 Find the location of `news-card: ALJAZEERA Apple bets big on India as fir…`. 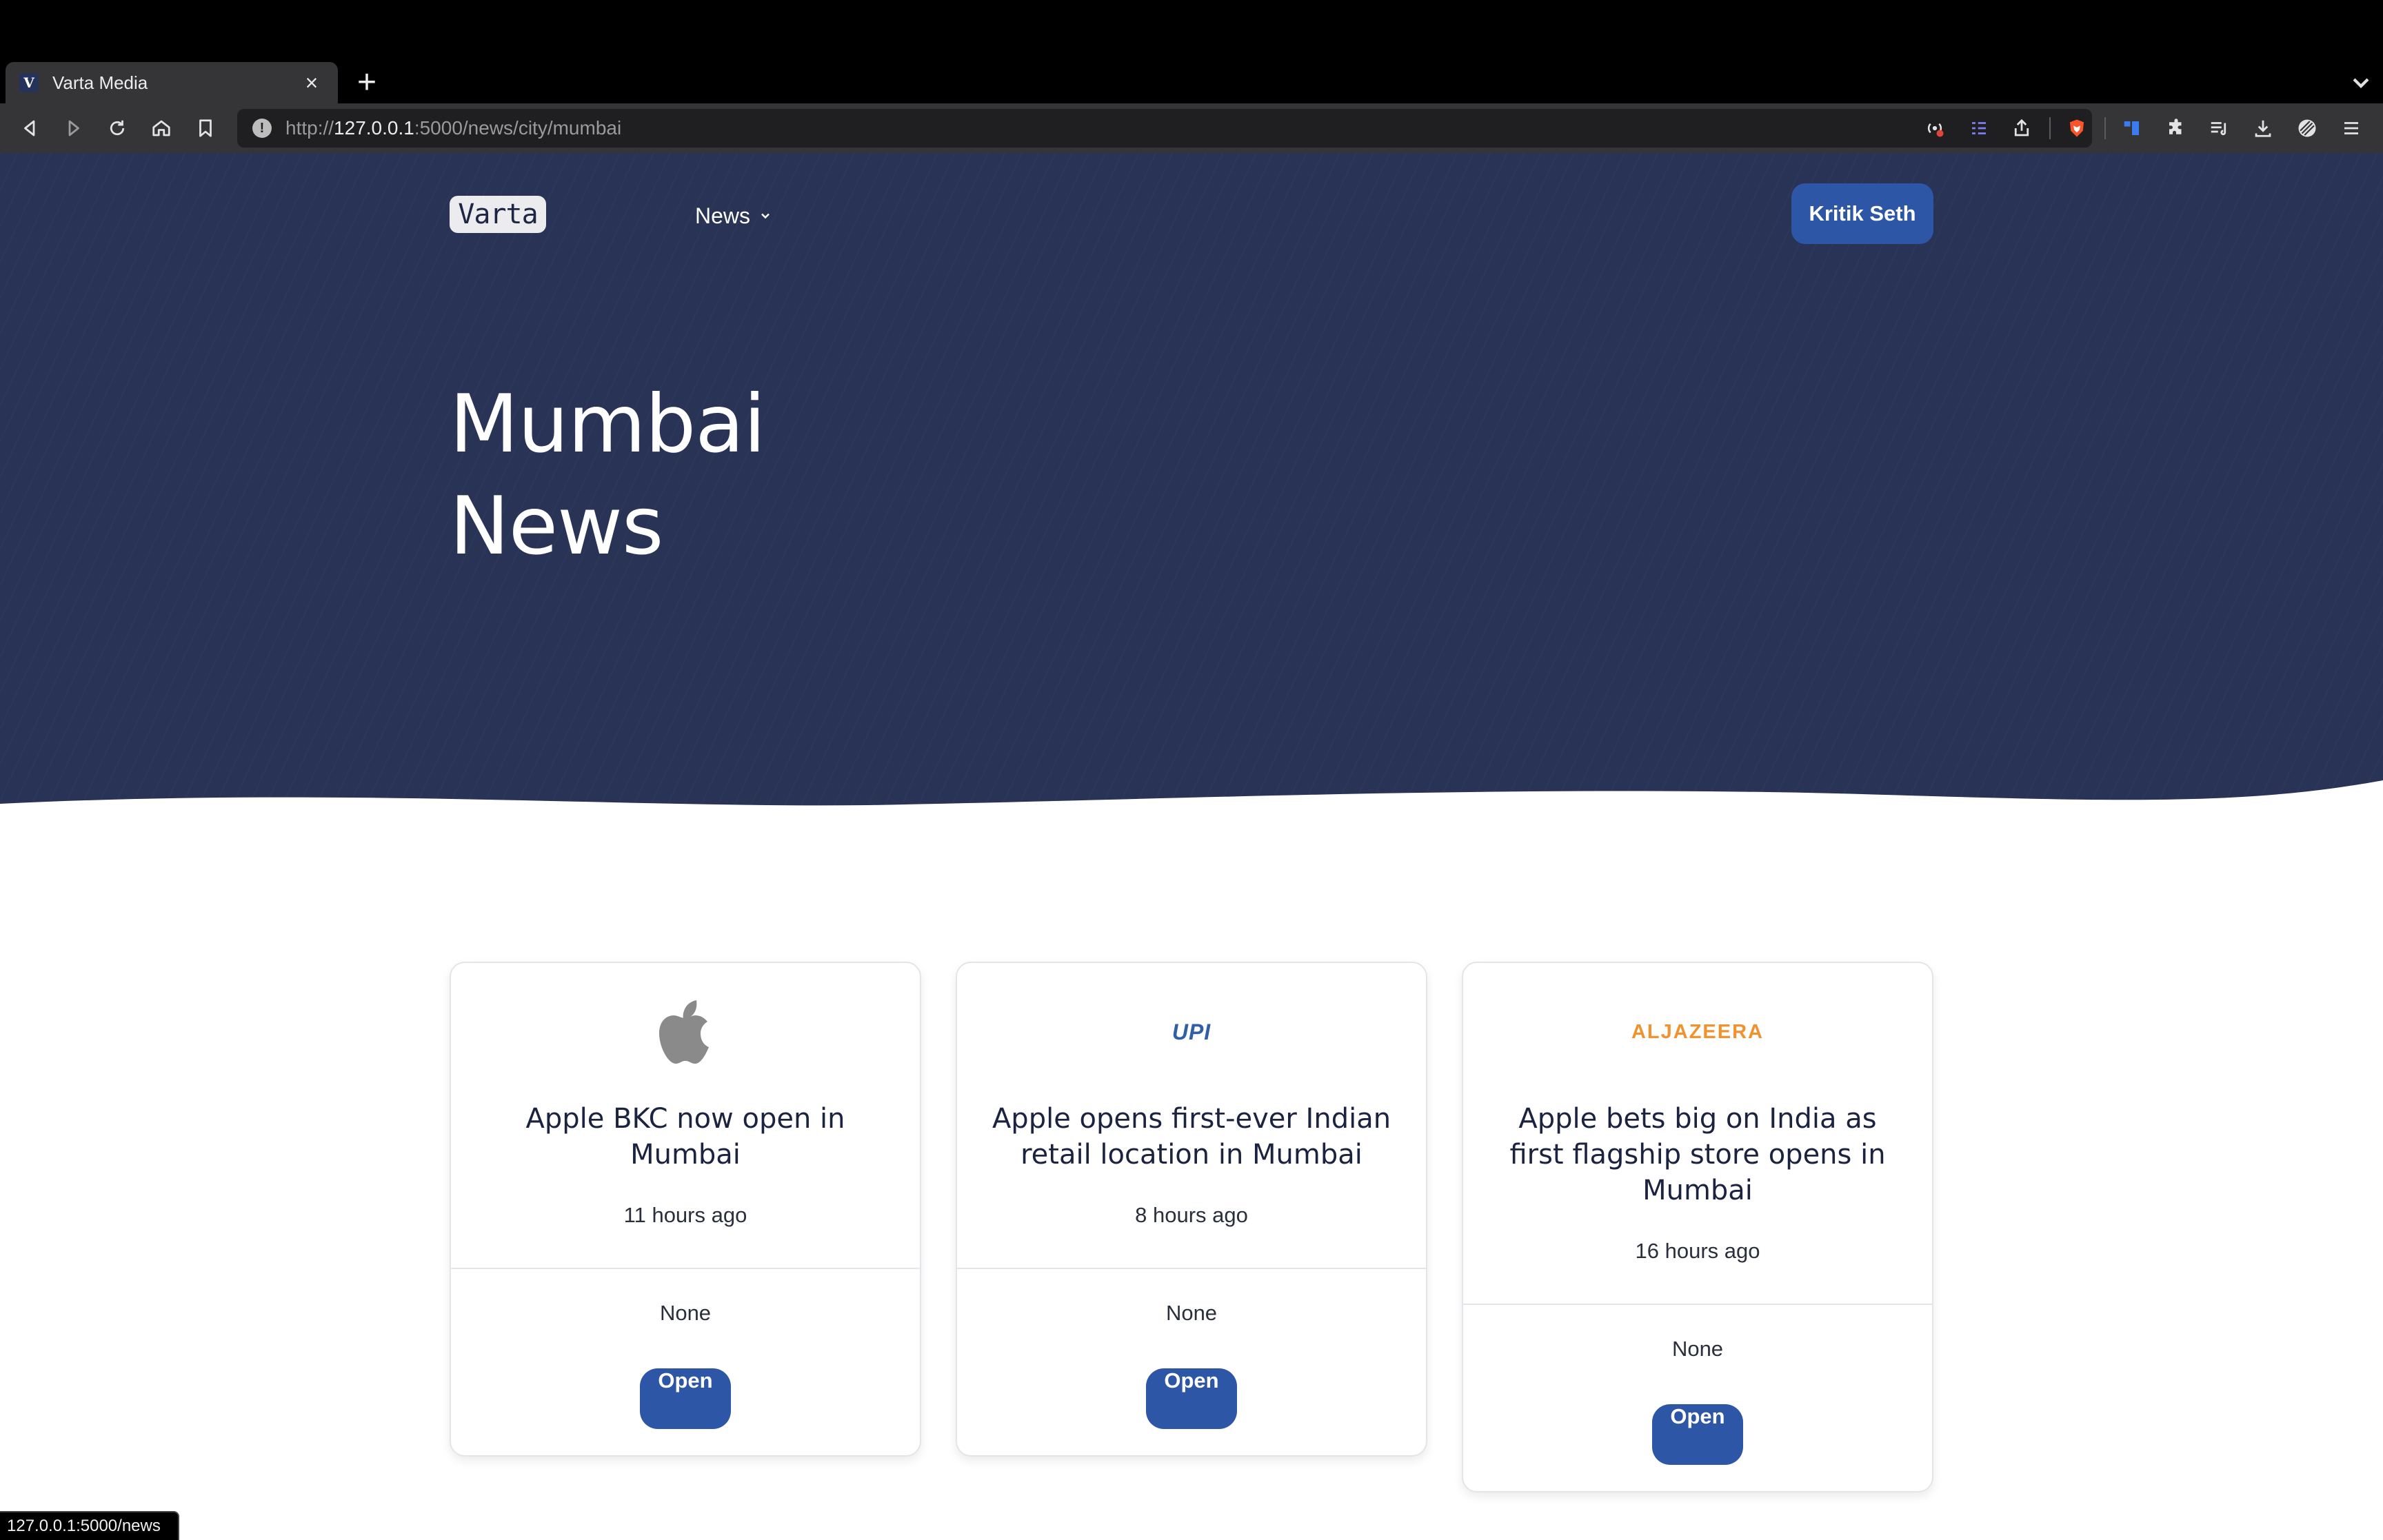

news-card: ALJAZEERA Apple bets big on India as fir… is located at coordinates (1697, 1227).